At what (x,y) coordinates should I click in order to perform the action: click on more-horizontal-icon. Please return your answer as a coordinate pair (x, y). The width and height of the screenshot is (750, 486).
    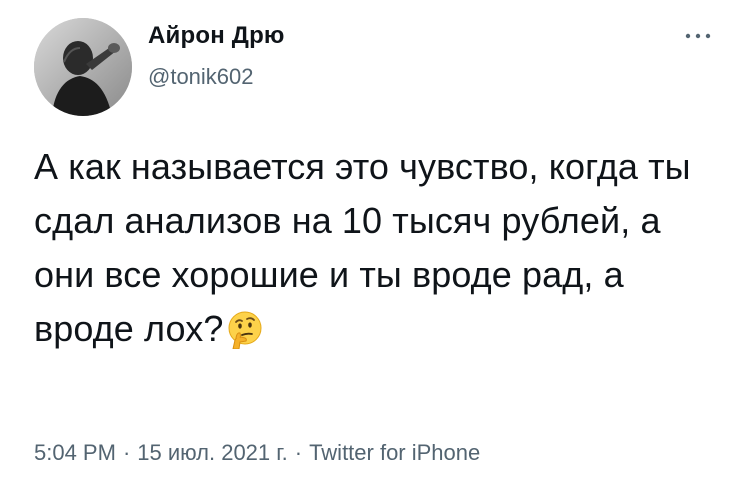
    Looking at the image, I should click on (698, 36).